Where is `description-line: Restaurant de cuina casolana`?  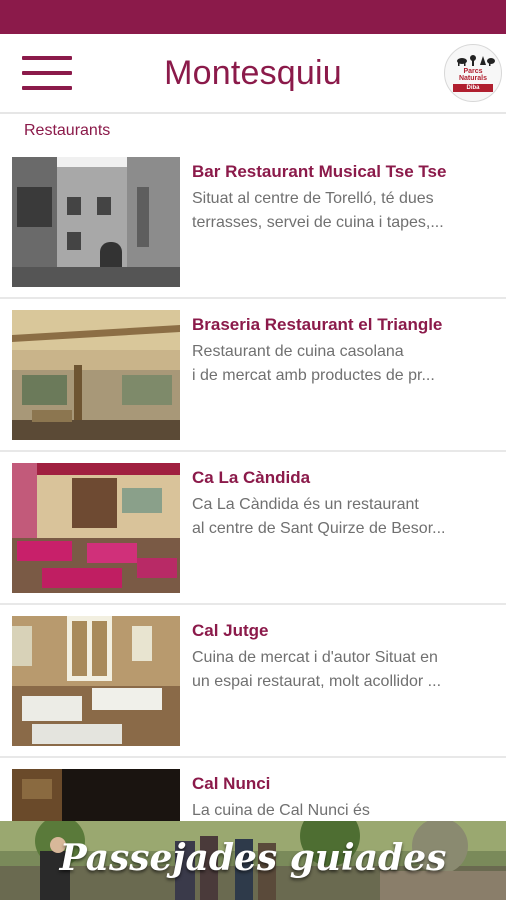
description-line: Restaurant de cuina casolana is located at coordinates (298, 351).